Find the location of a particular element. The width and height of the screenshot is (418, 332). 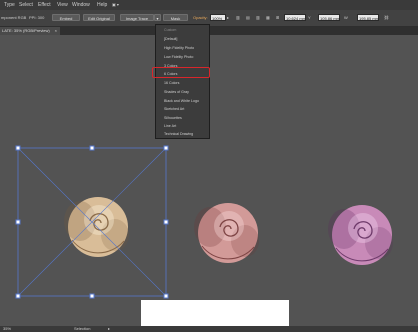

menu-select: Select is located at coordinates (26, 5).